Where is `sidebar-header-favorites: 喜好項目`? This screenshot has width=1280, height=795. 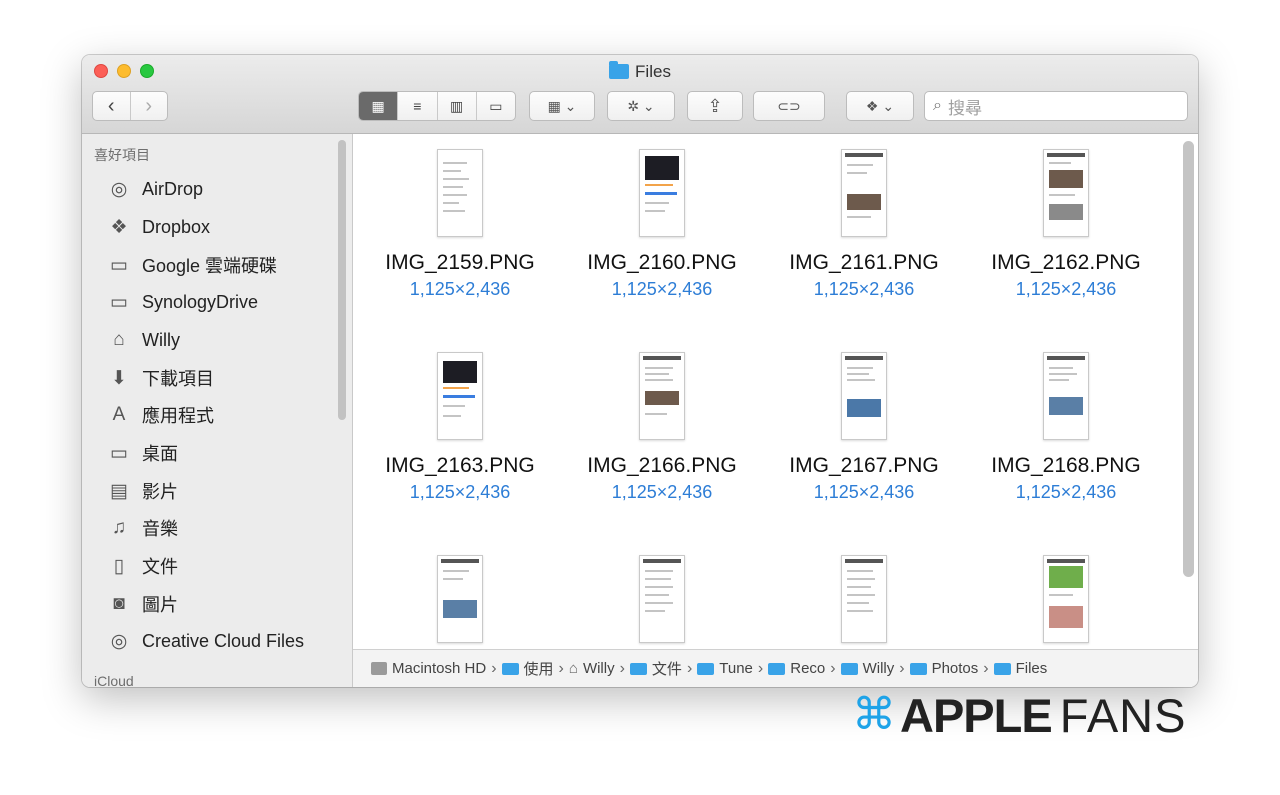
sidebar-header-favorites: 喜好項目 is located at coordinates (122, 155).